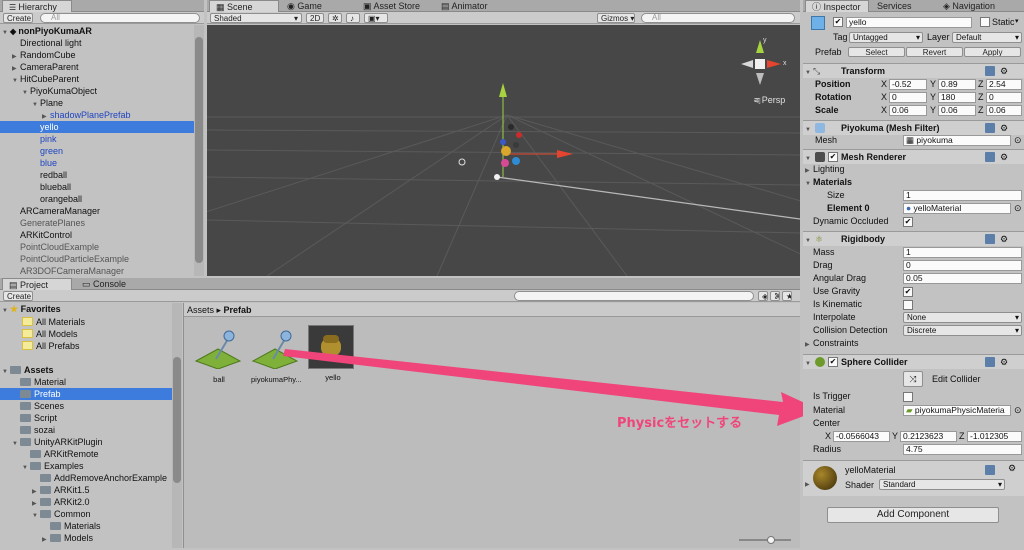 This screenshot has height=550, width=1024. Describe the element at coordinates (91, 442) in the screenshot. I see `folder-tree-item: ▼ UnityARKitPlugin` at that location.